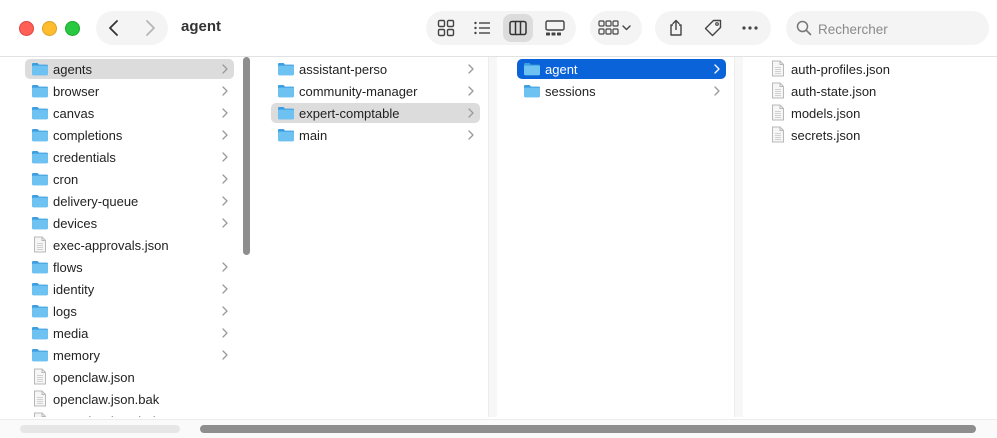 The width and height of the screenshot is (997, 438). What do you see at coordinates (129, 91) in the screenshot?
I see `folder-row: browser` at bounding box center [129, 91].